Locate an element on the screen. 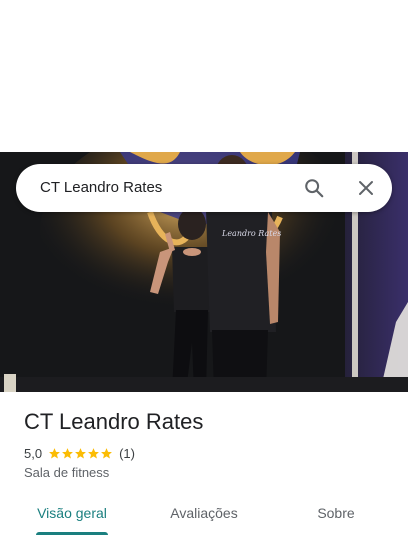 This screenshot has height=544, width=408. search-icon is located at coordinates (314, 188).